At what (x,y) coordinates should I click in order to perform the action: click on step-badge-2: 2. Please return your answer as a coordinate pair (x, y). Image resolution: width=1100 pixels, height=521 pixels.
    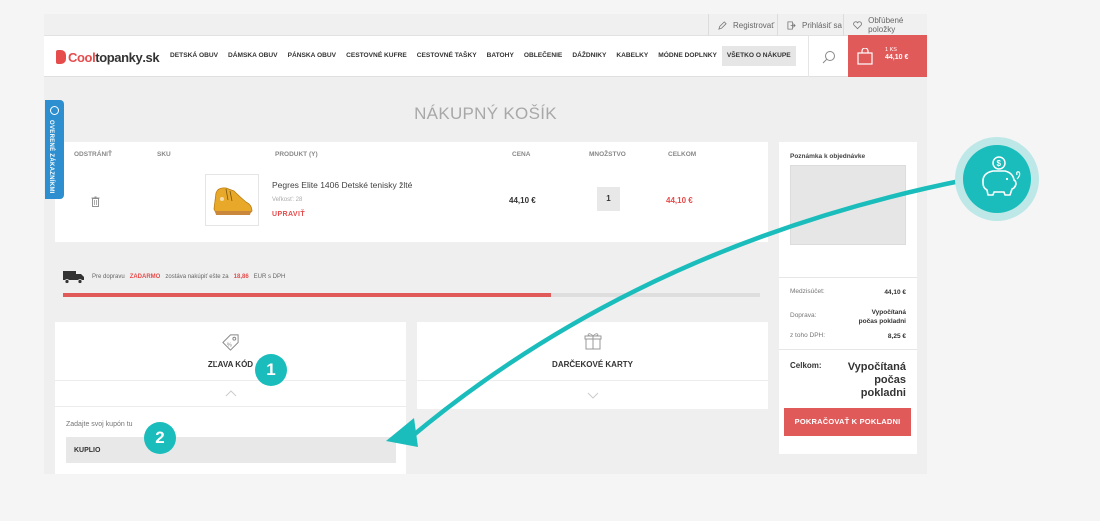
    Looking at the image, I should click on (160, 438).